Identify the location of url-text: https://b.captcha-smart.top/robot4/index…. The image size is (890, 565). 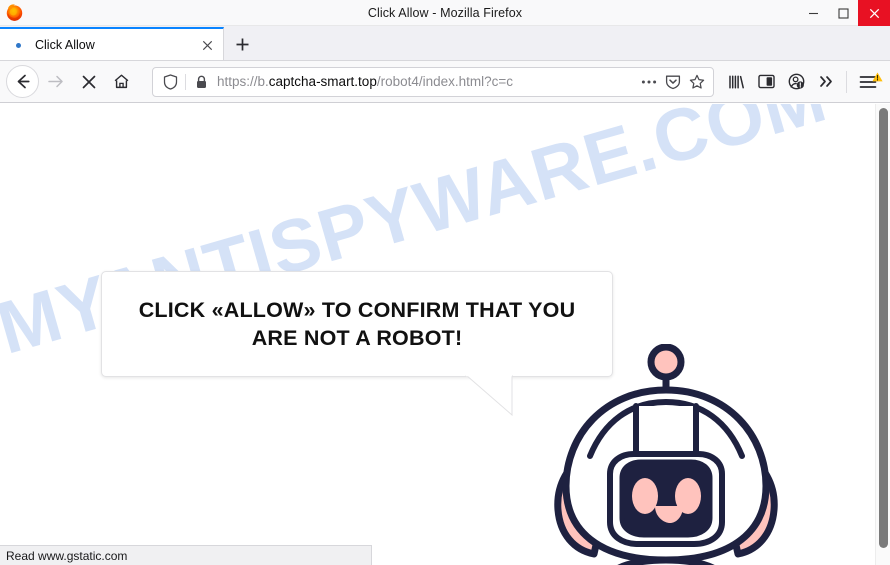
(365, 81).